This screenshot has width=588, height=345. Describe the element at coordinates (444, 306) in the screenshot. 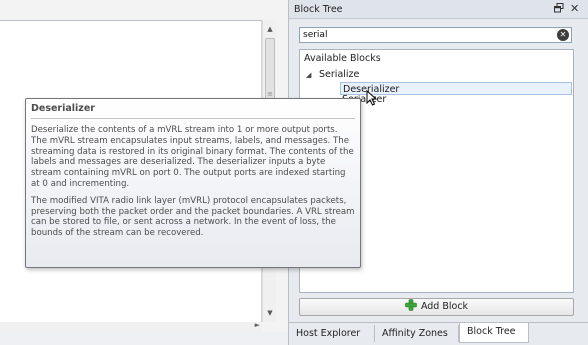

I see `add-block-label: Add Block` at that location.